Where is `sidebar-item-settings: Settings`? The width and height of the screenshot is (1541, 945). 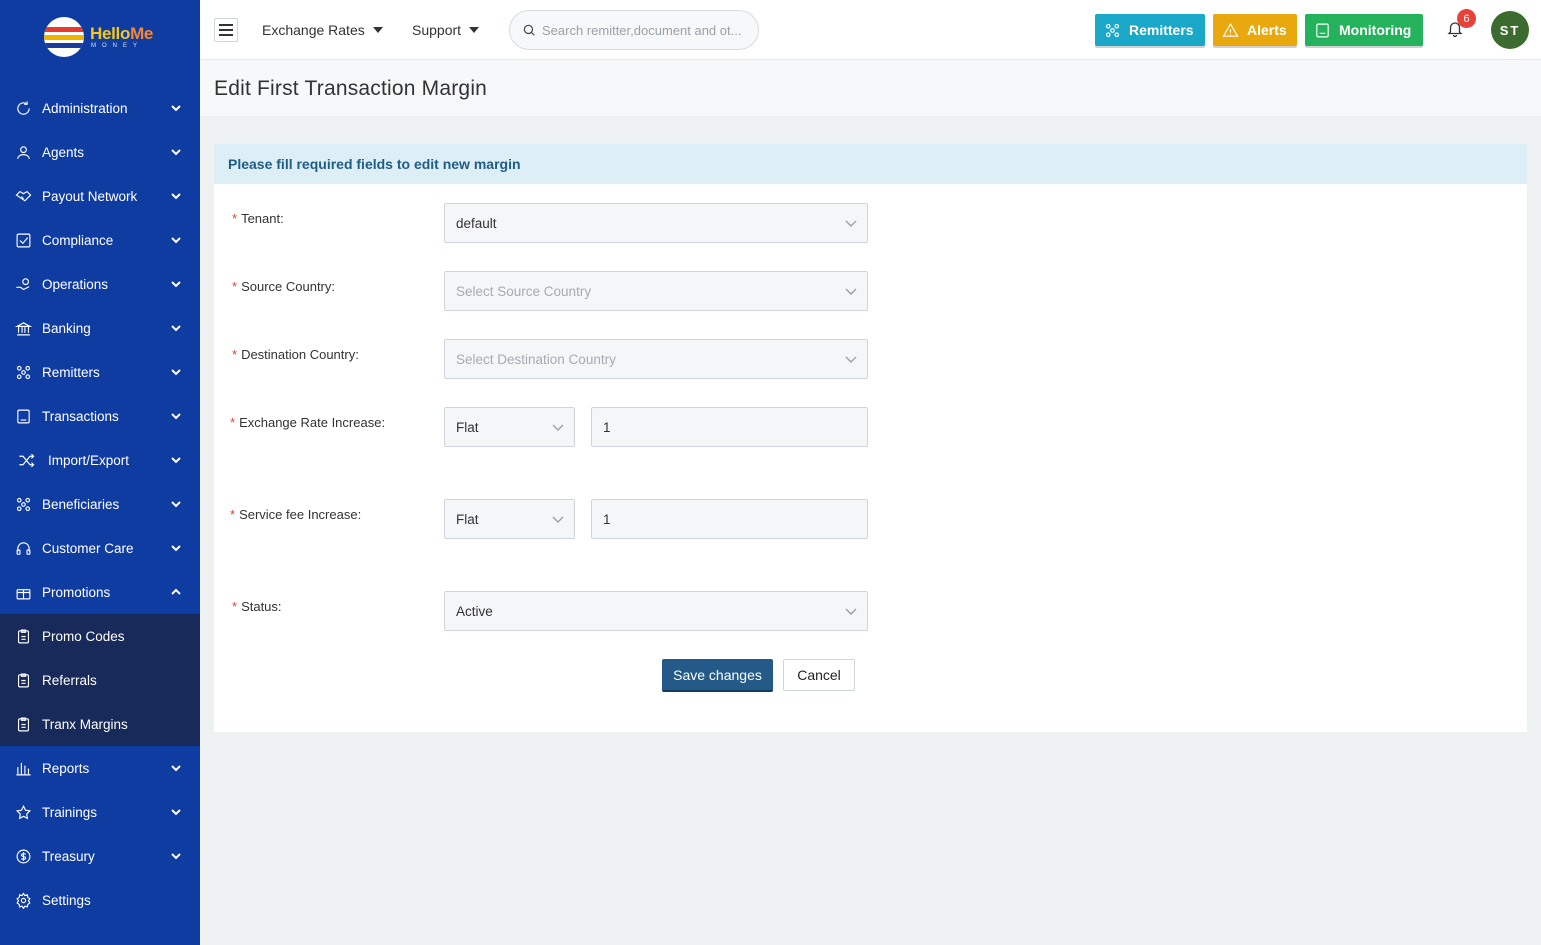 sidebar-item-settings: Settings is located at coordinates (100, 900).